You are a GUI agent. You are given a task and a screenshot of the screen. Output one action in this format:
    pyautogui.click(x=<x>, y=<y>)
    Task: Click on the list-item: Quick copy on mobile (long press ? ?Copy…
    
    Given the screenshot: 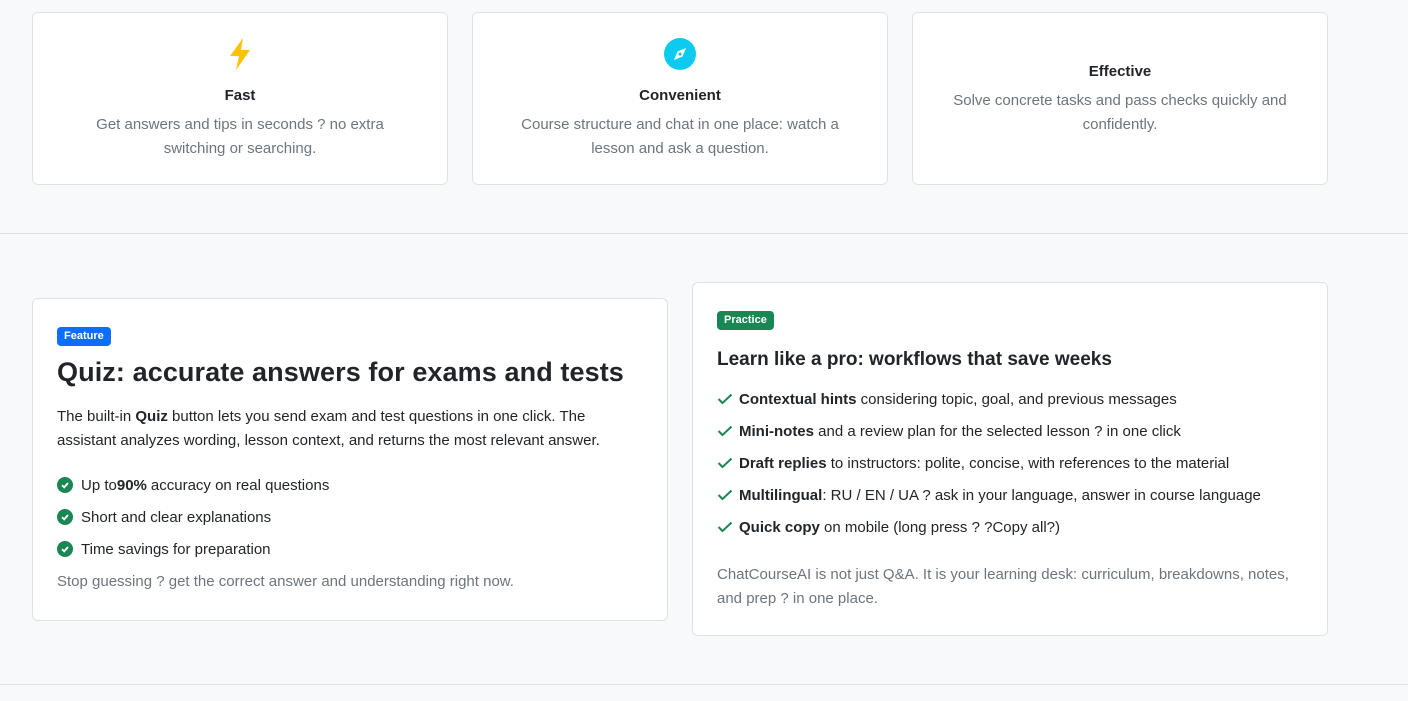 What is the action you would take?
    pyautogui.click(x=989, y=527)
    